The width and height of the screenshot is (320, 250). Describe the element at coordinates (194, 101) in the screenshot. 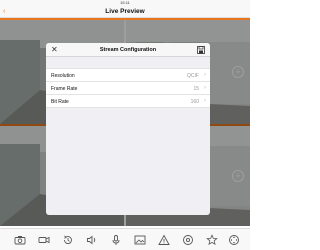

I see `row-value: 160` at that location.